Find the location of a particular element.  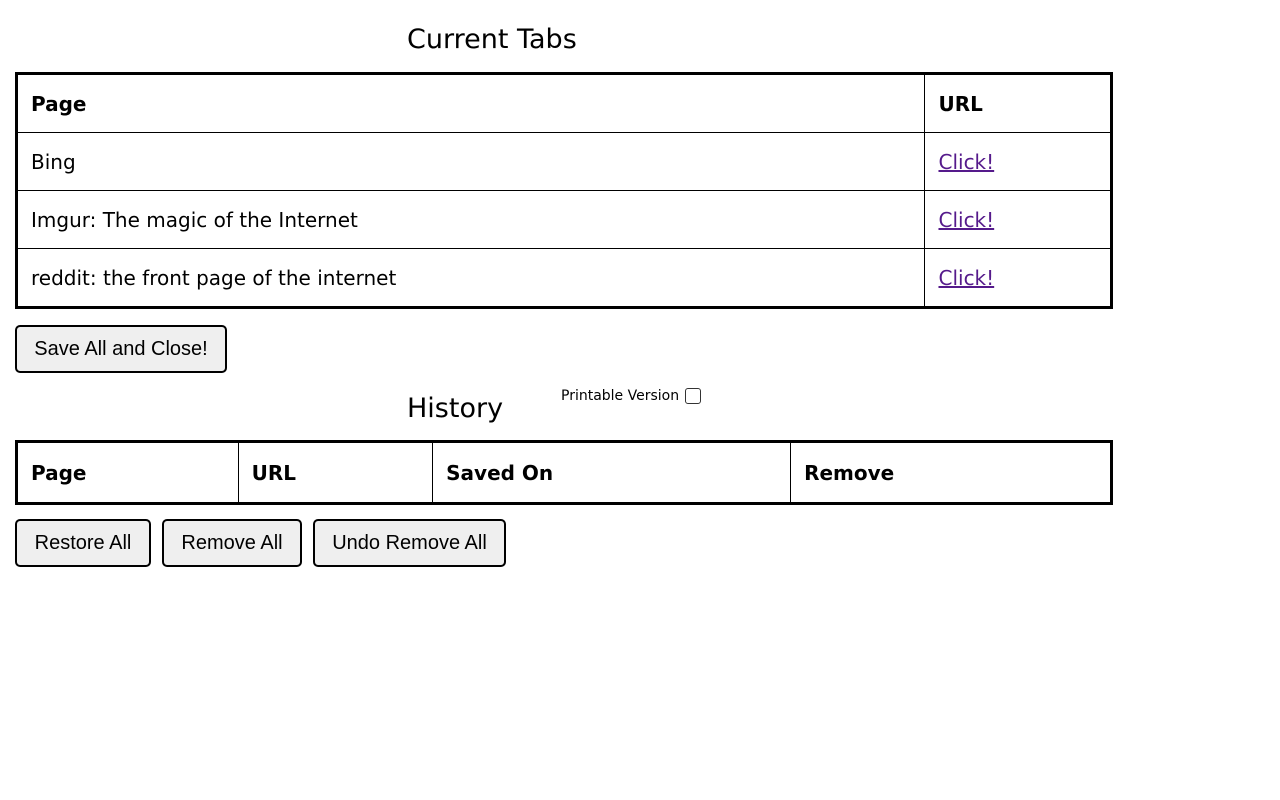

table-row: Bing Click! is located at coordinates (563, 161).